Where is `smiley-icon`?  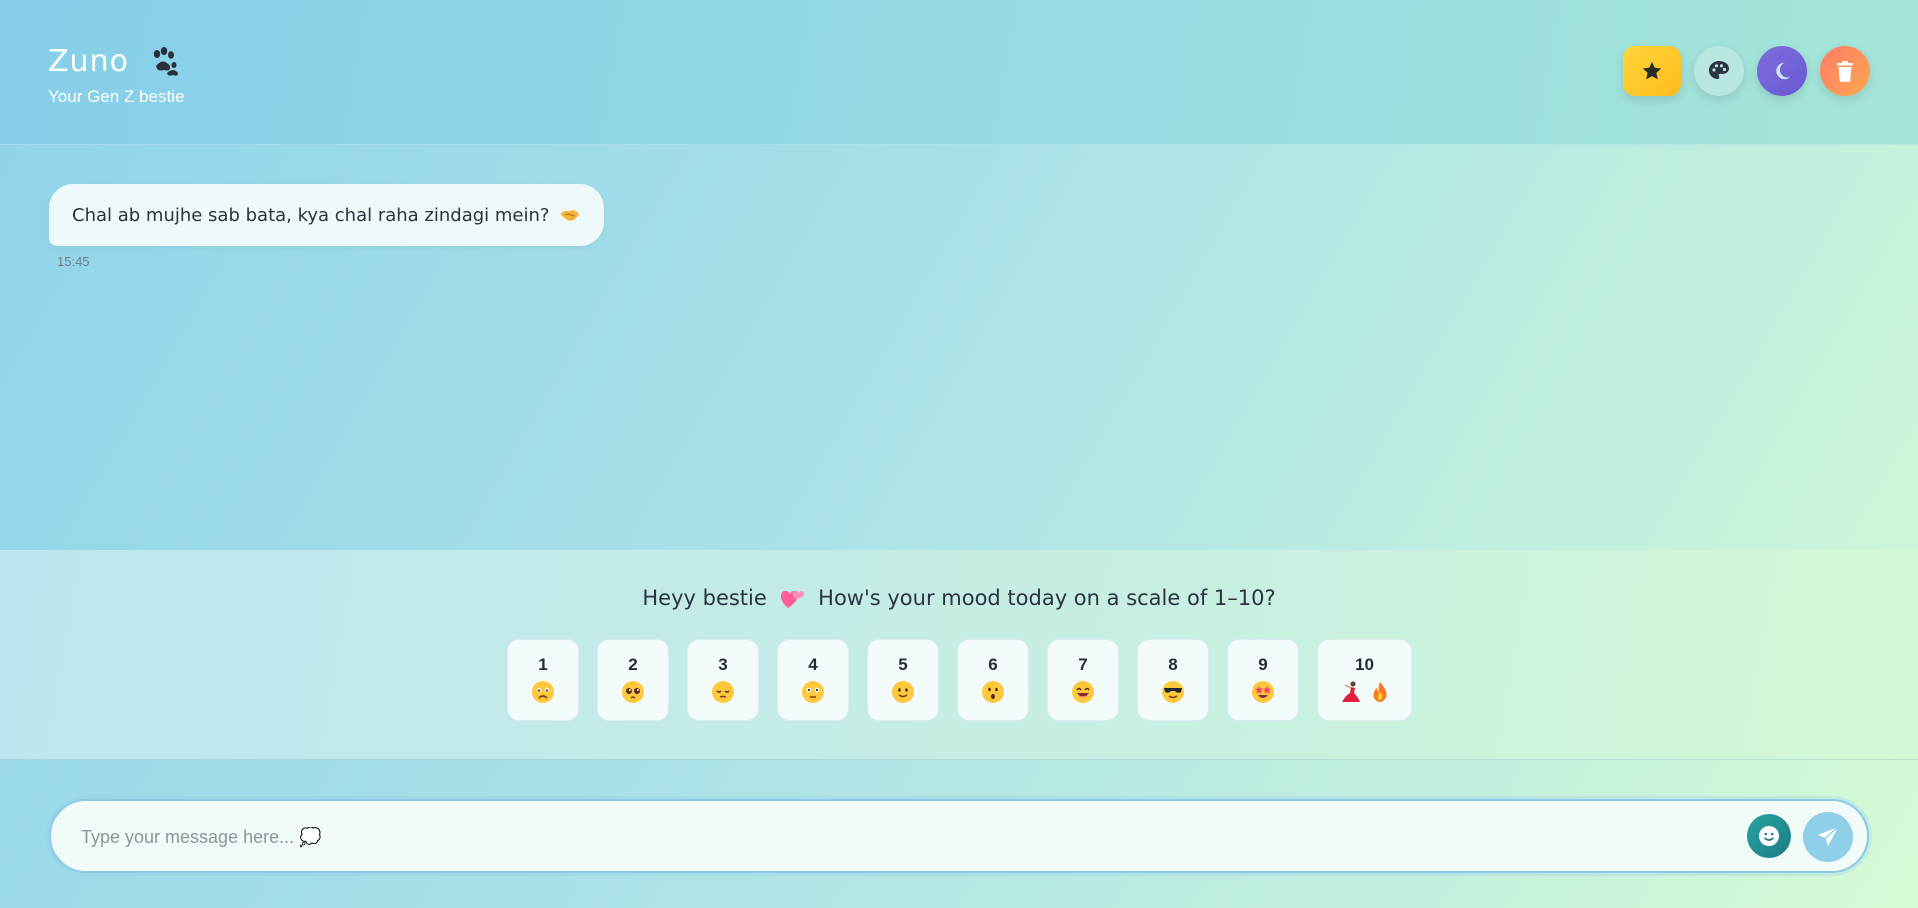
smiley-icon is located at coordinates (1769, 836).